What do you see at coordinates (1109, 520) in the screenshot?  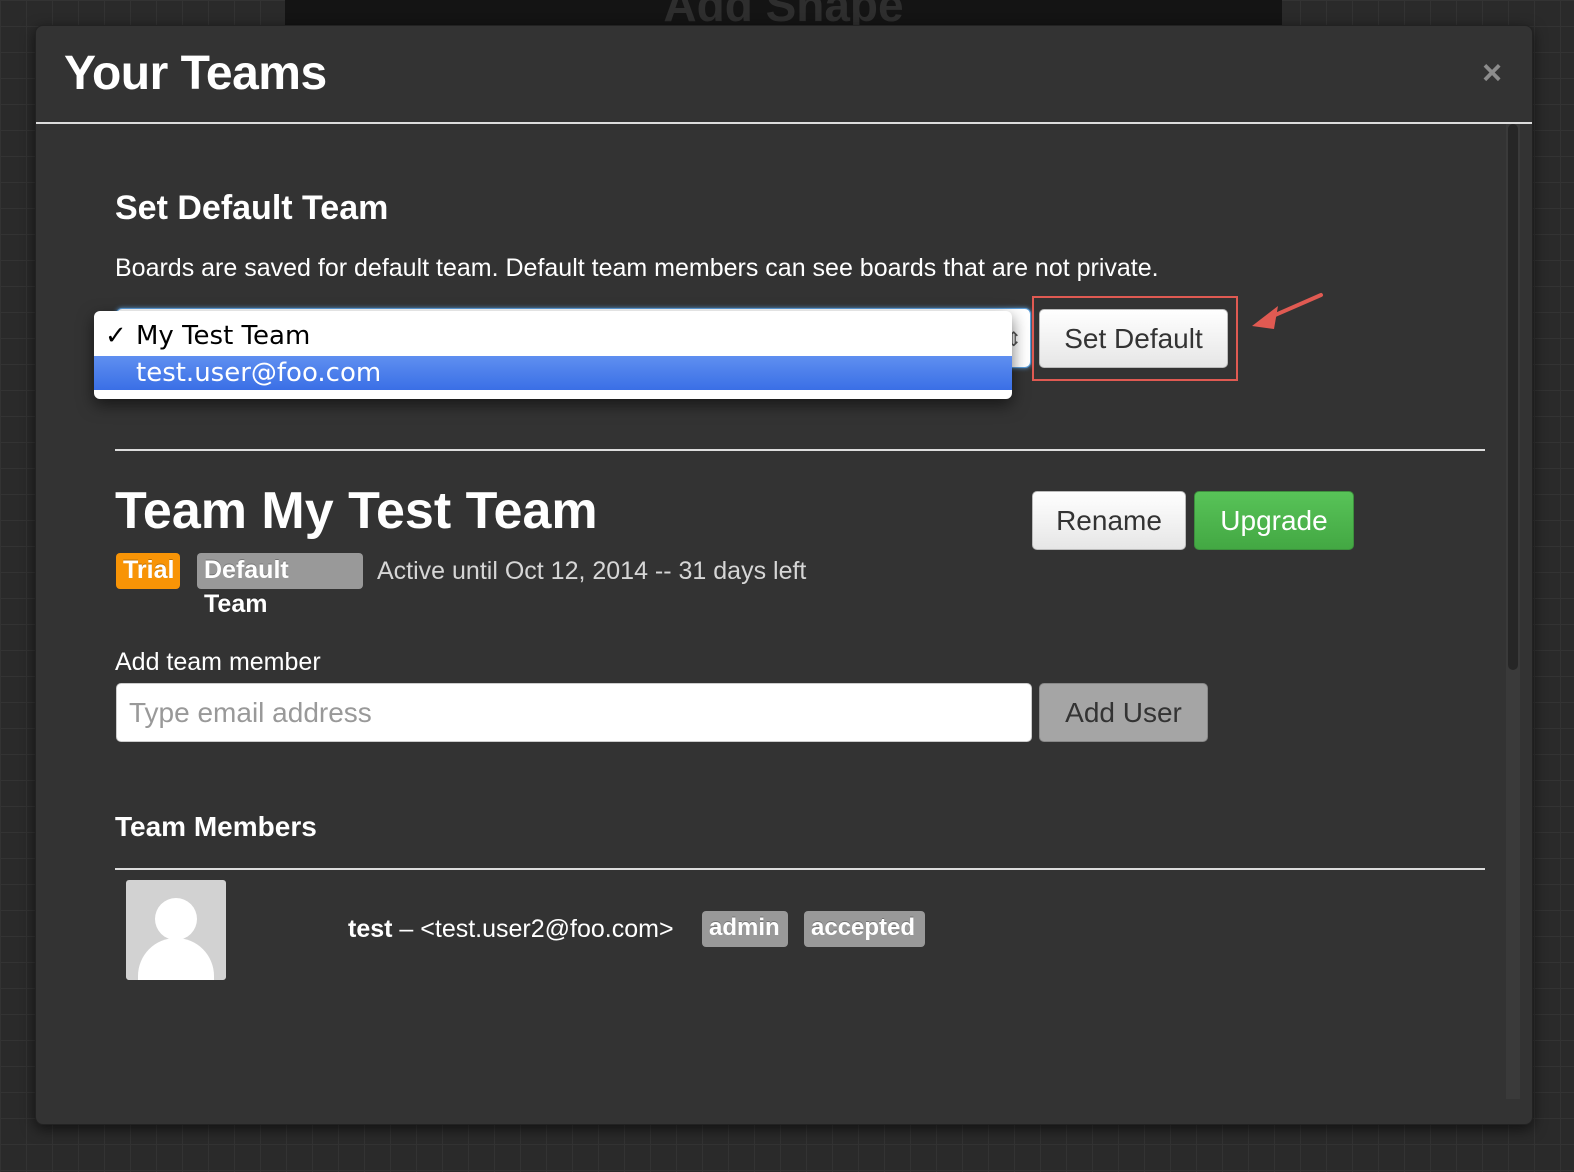 I see `rename-button: Rename` at bounding box center [1109, 520].